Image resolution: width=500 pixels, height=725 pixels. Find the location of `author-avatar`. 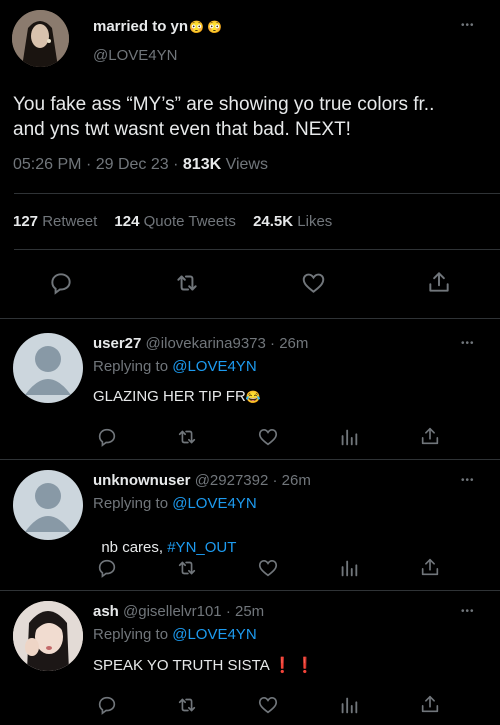

author-avatar is located at coordinates (40, 38).